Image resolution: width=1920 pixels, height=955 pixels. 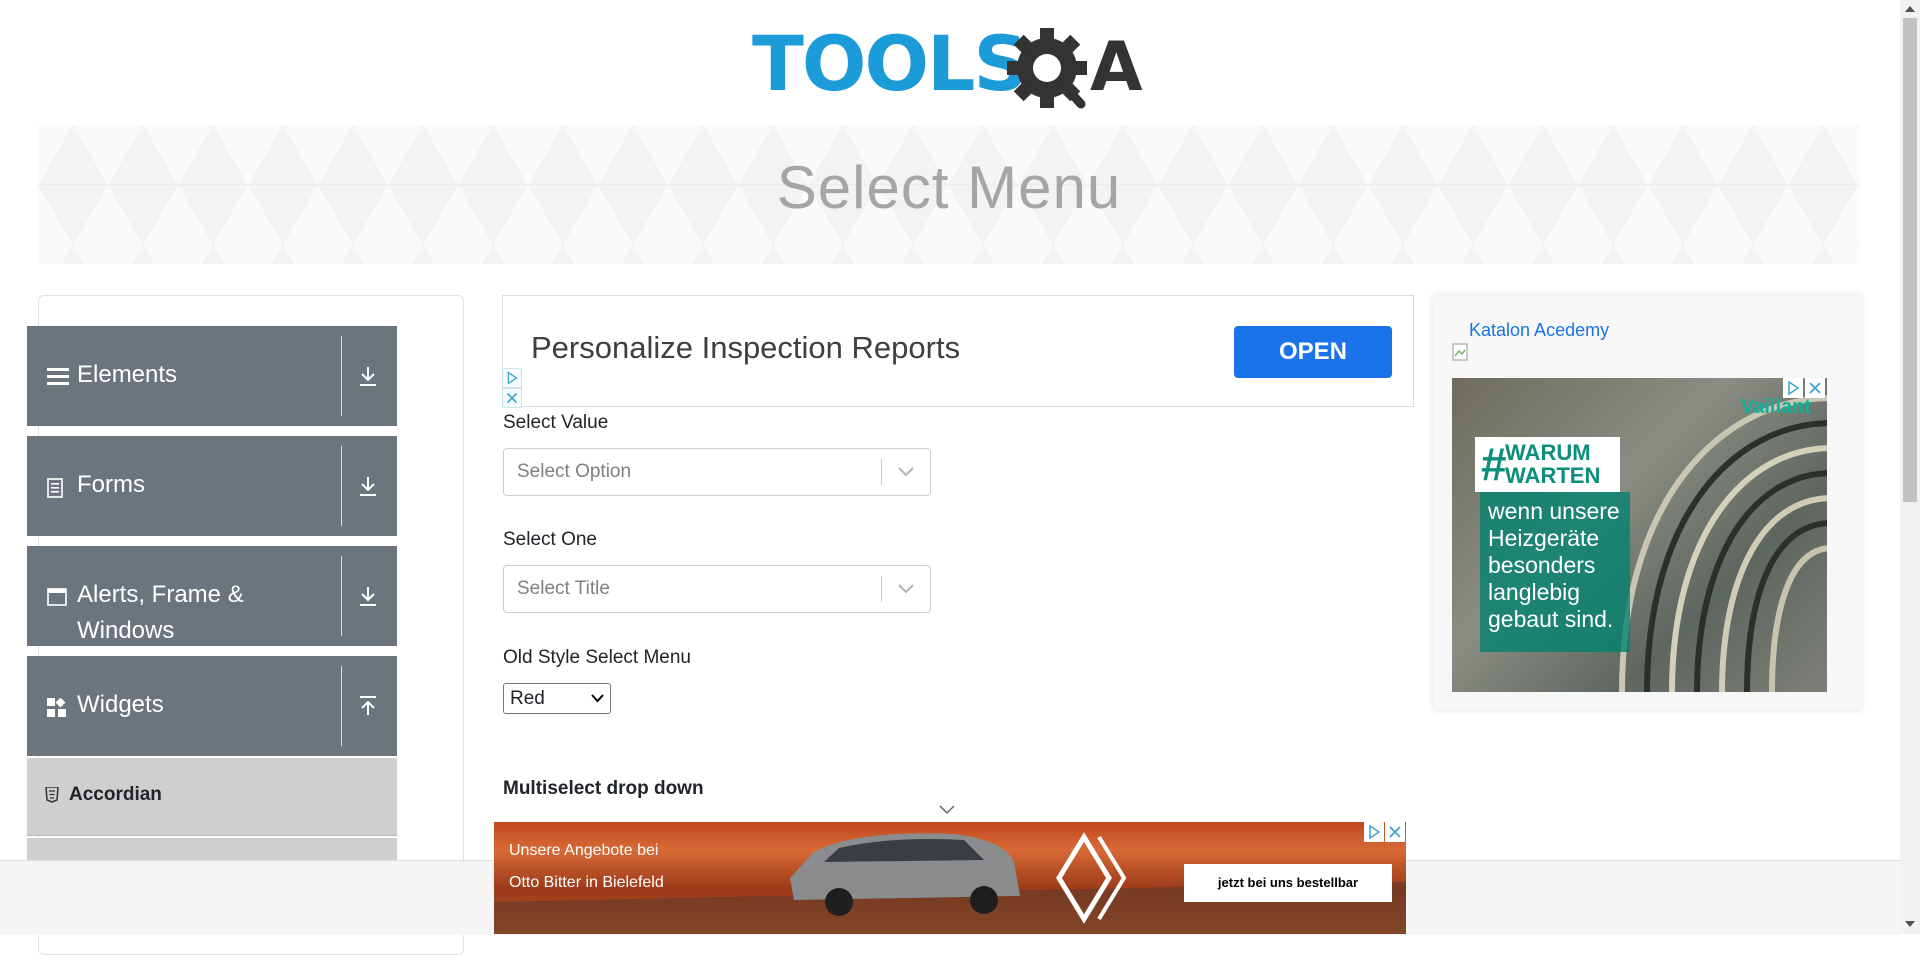 I want to click on hamburger-icon, so click(x=58, y=376).